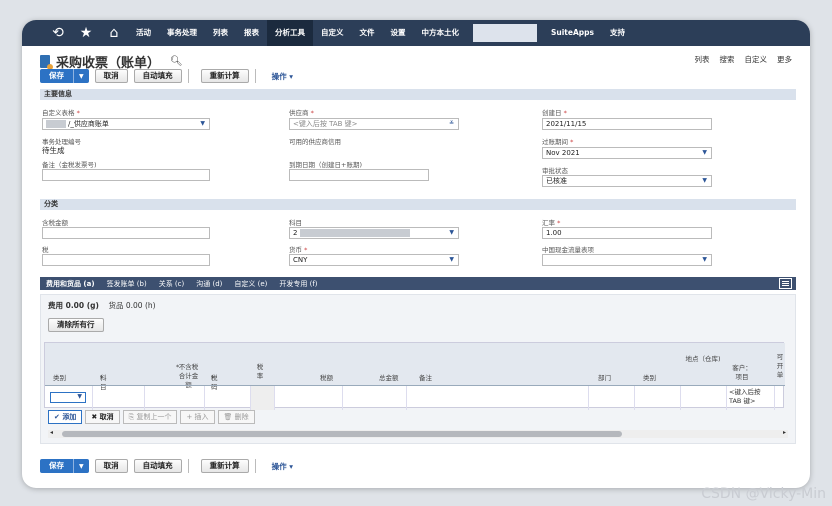 The image size is (832, 506). What do you see at coordinates (143, 33) in the screenshot?
I see `nav-activities: 活动` at bounding box center [143, 33].